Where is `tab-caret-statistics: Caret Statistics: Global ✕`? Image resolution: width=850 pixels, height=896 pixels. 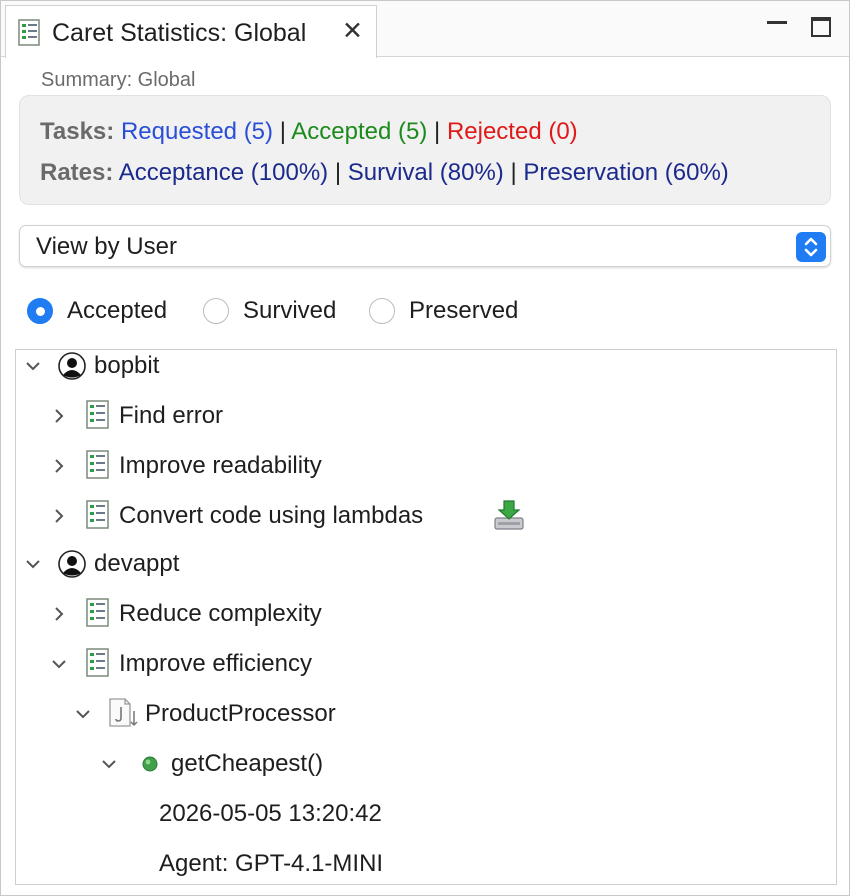
tab-caret-statistics: Caret Statistics: Global ✕ is located at coordinates (191, 31).